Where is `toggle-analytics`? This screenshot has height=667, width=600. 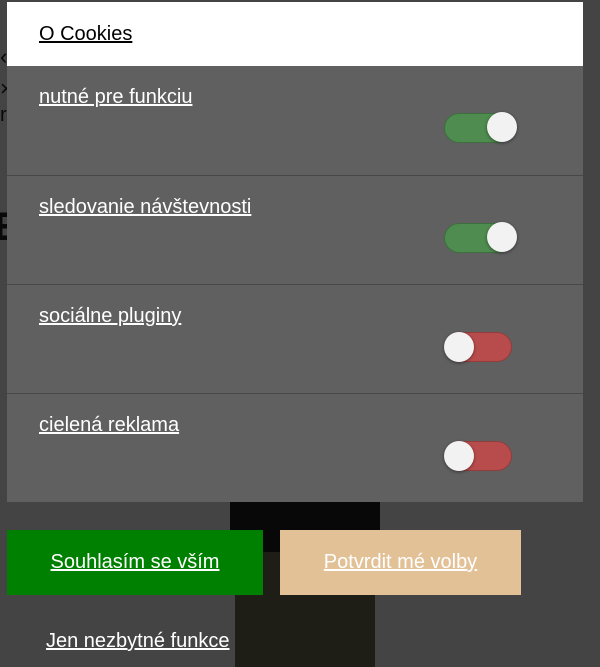 toggle-analytics is located at coordinates (480, 237).